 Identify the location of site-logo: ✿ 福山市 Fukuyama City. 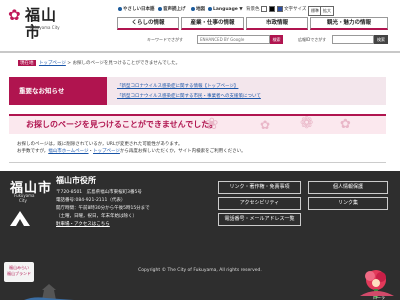
(38, 23).